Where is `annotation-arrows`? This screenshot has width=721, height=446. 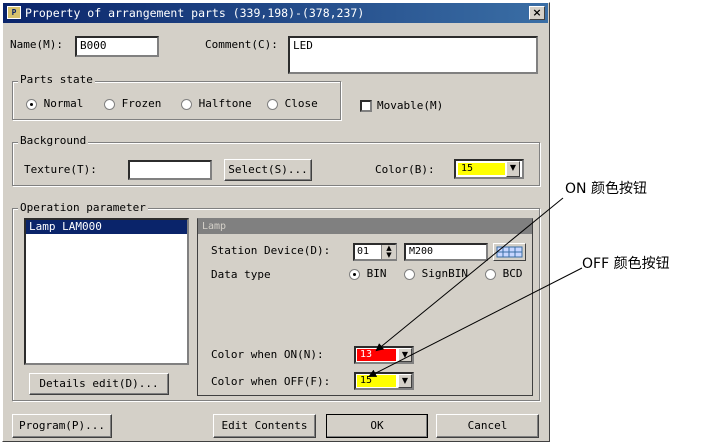 annotation-arrows is located at coordinates (475, 287).